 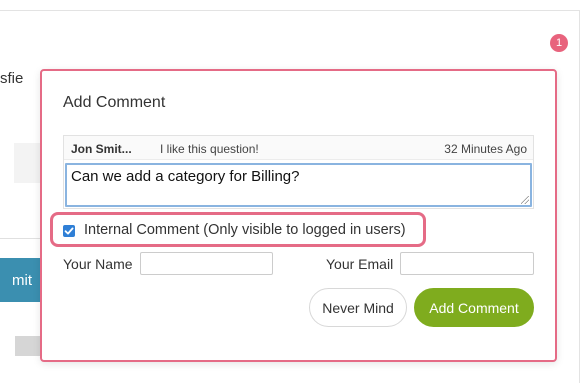 I want to click on background-submit-button-label: mit, so click(x=22, y=280).